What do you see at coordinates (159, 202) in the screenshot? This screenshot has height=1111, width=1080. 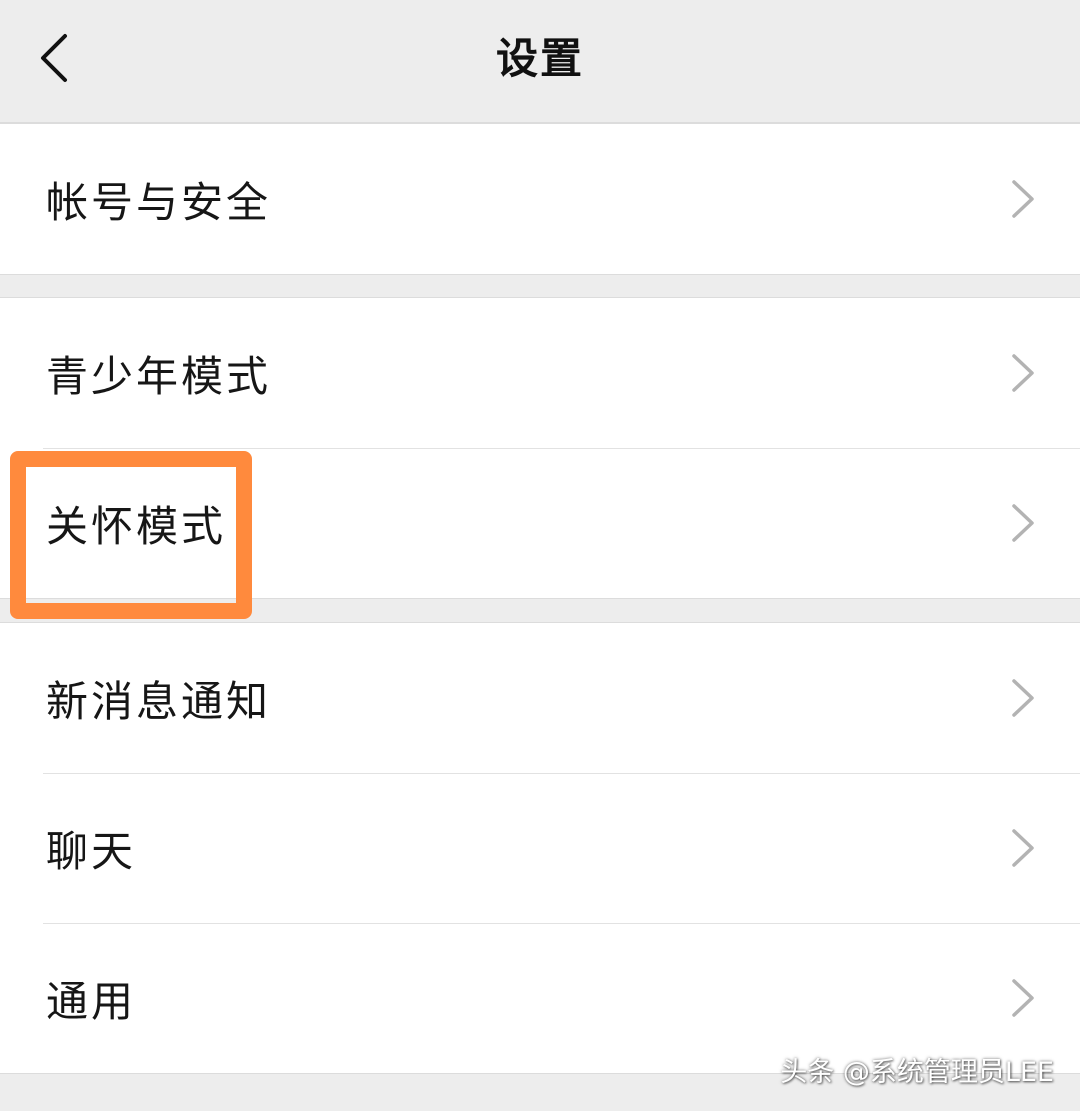 I see `settings-item-label: 帐号与安全` at bounding box center [159, 202].